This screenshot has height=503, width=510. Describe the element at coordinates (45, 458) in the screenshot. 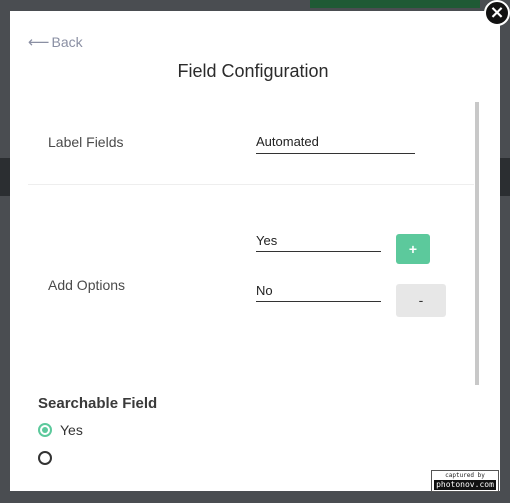

I see `radio-unchecked-icon` at that location.